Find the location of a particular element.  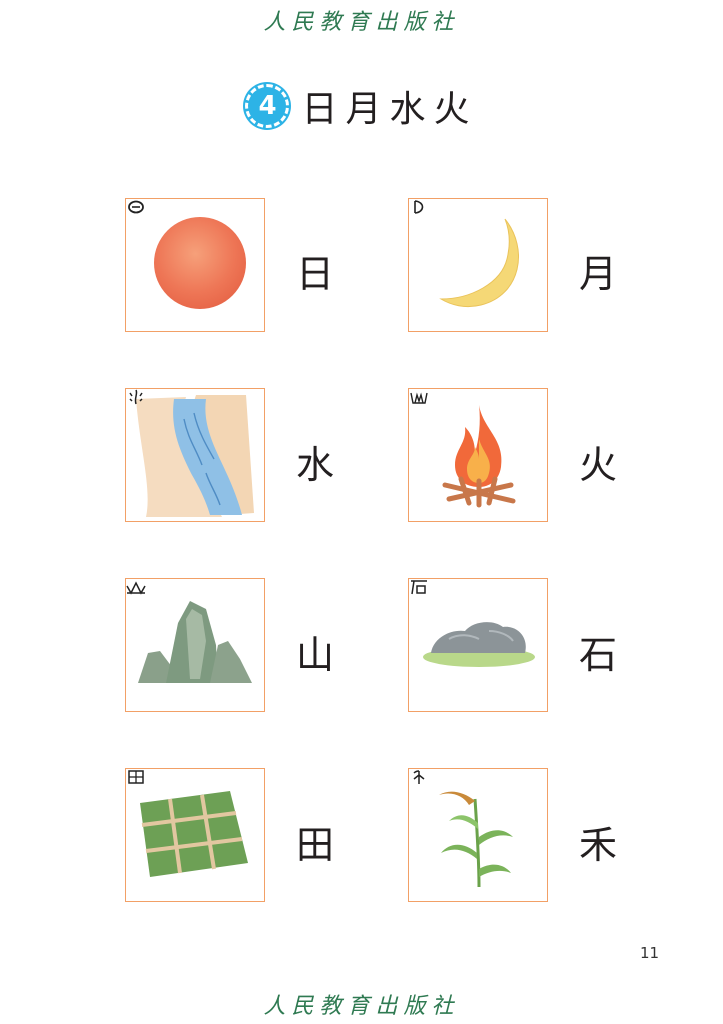

picture-card-river is located at coordinates (195, 455).